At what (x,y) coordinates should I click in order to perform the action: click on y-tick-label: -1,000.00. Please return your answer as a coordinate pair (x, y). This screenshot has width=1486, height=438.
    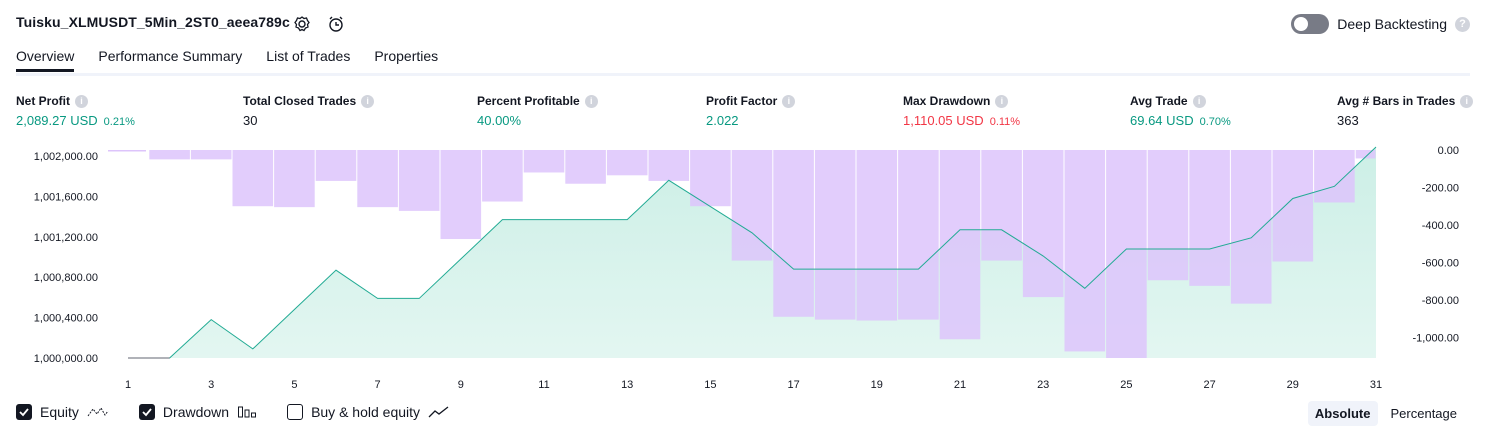
    Looking at the image, I should click on (1436, 338).